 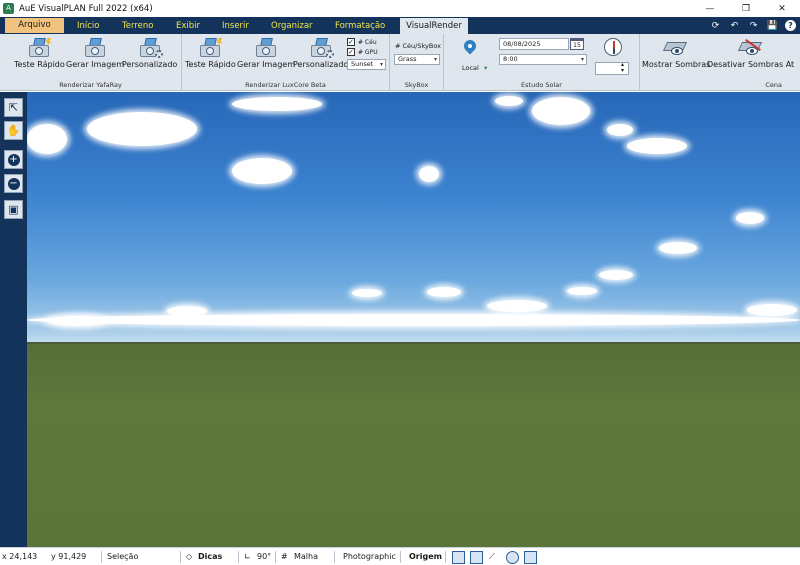 I want to click on gpu-checkbox-row: ✓ # GPU, so click(x=362, y=52).